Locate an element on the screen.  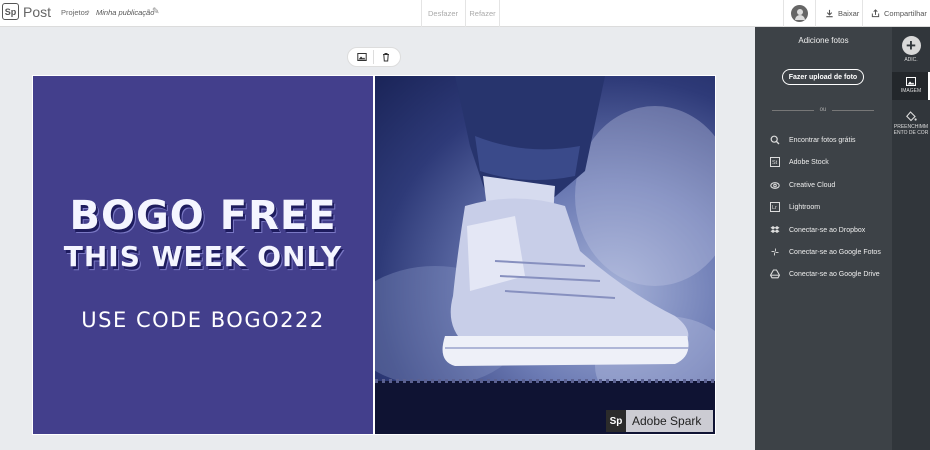
lightroom-icon: Lr is located at coordinates (775, 207).